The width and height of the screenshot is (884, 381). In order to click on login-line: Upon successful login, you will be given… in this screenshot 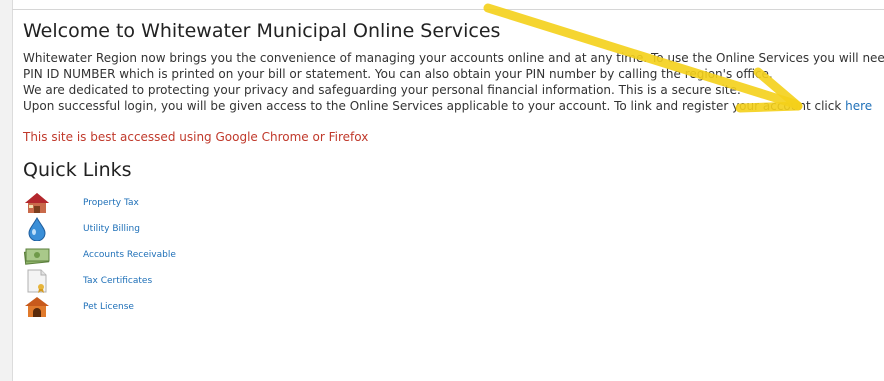, I will do `click(452, 106)`.